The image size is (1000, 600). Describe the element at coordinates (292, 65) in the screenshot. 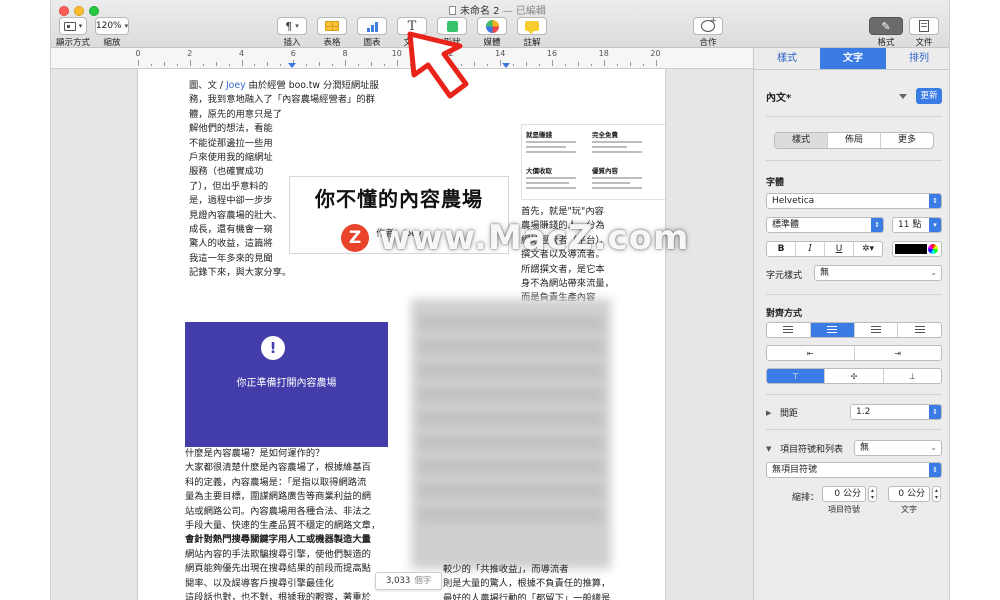

I see `left-indent-marker` at that location.